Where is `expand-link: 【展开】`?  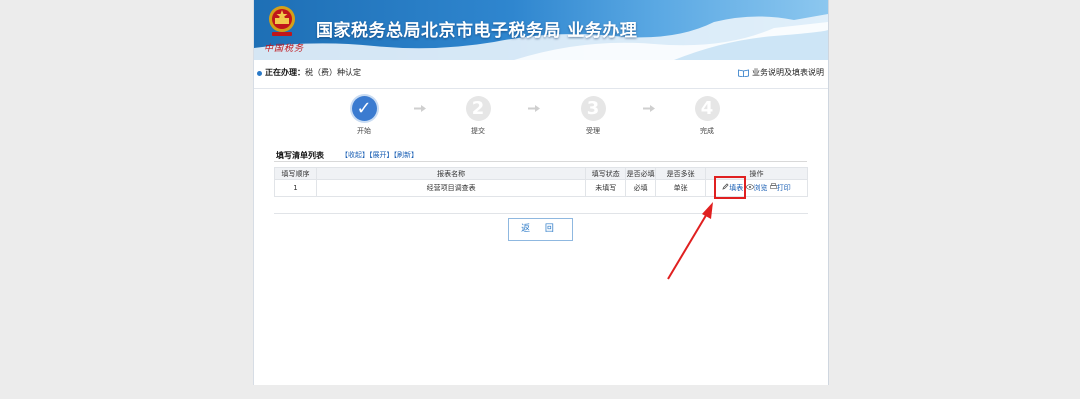 expand-link: 【展开】 is located at coordinates (381, 155).